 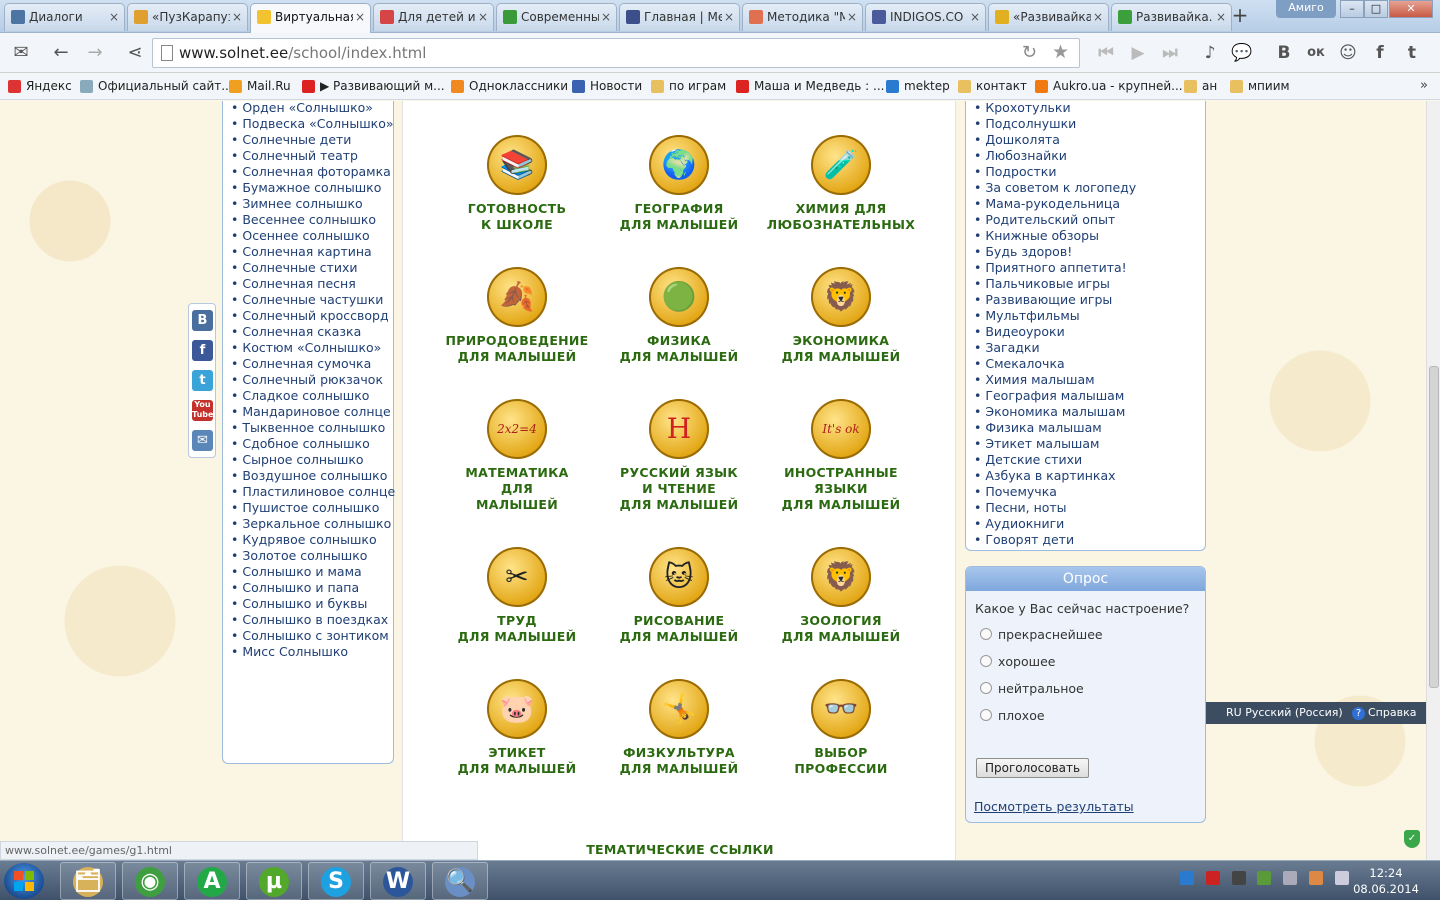 I want to click on subject-link: 🍂 ПРИРОДОВЕДЕНИЕ ДЛЯ МАЛЫШЕЙ, so click(x=517, y=316).